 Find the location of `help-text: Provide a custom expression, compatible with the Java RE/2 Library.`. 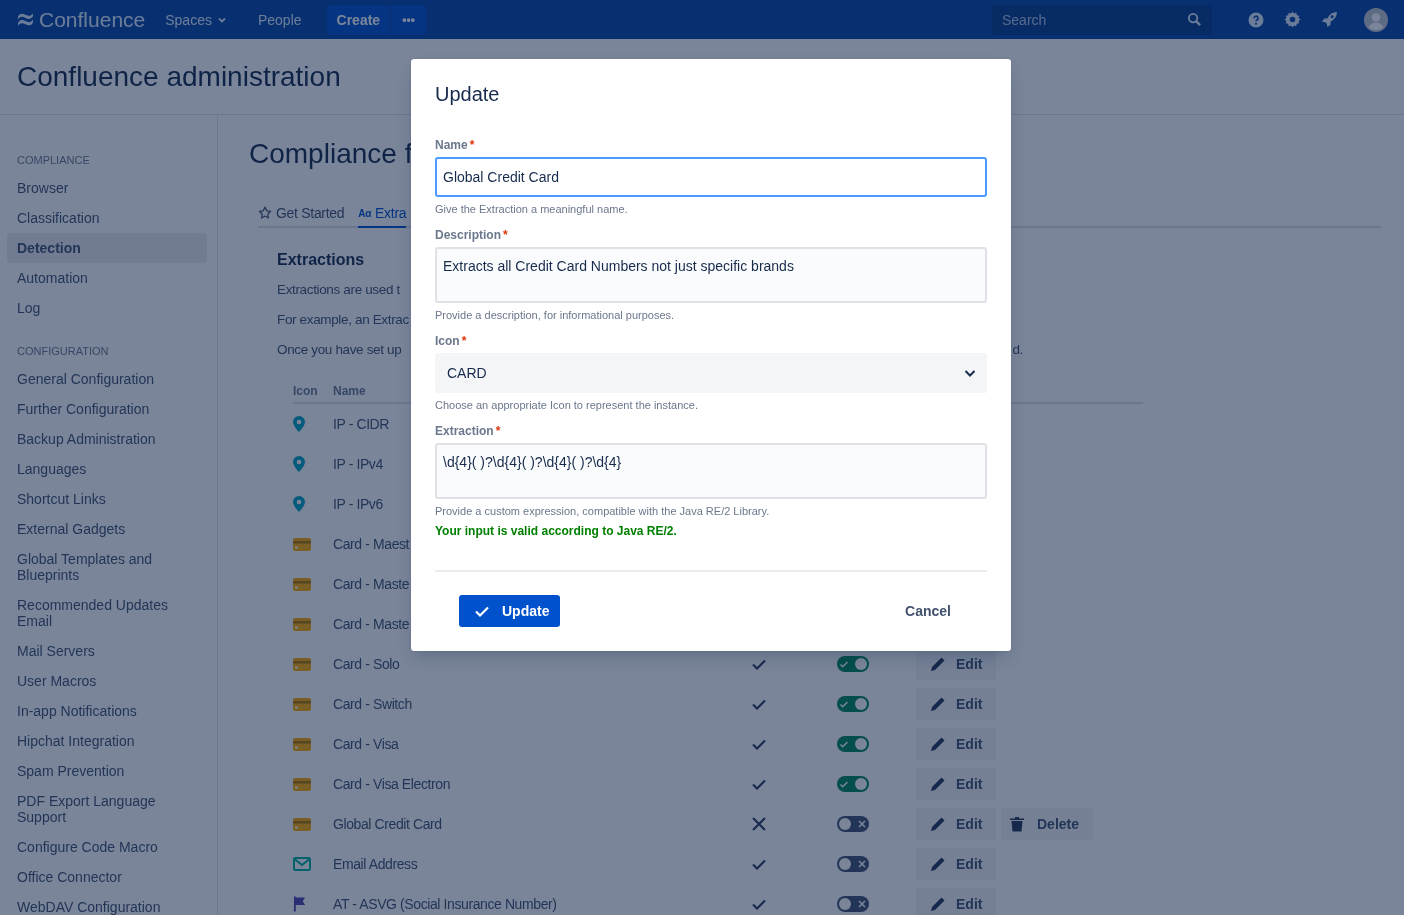

help-text: Provide a custom expression, compatible with the Java RE/2 Library. is located at coordinates (603, 511).